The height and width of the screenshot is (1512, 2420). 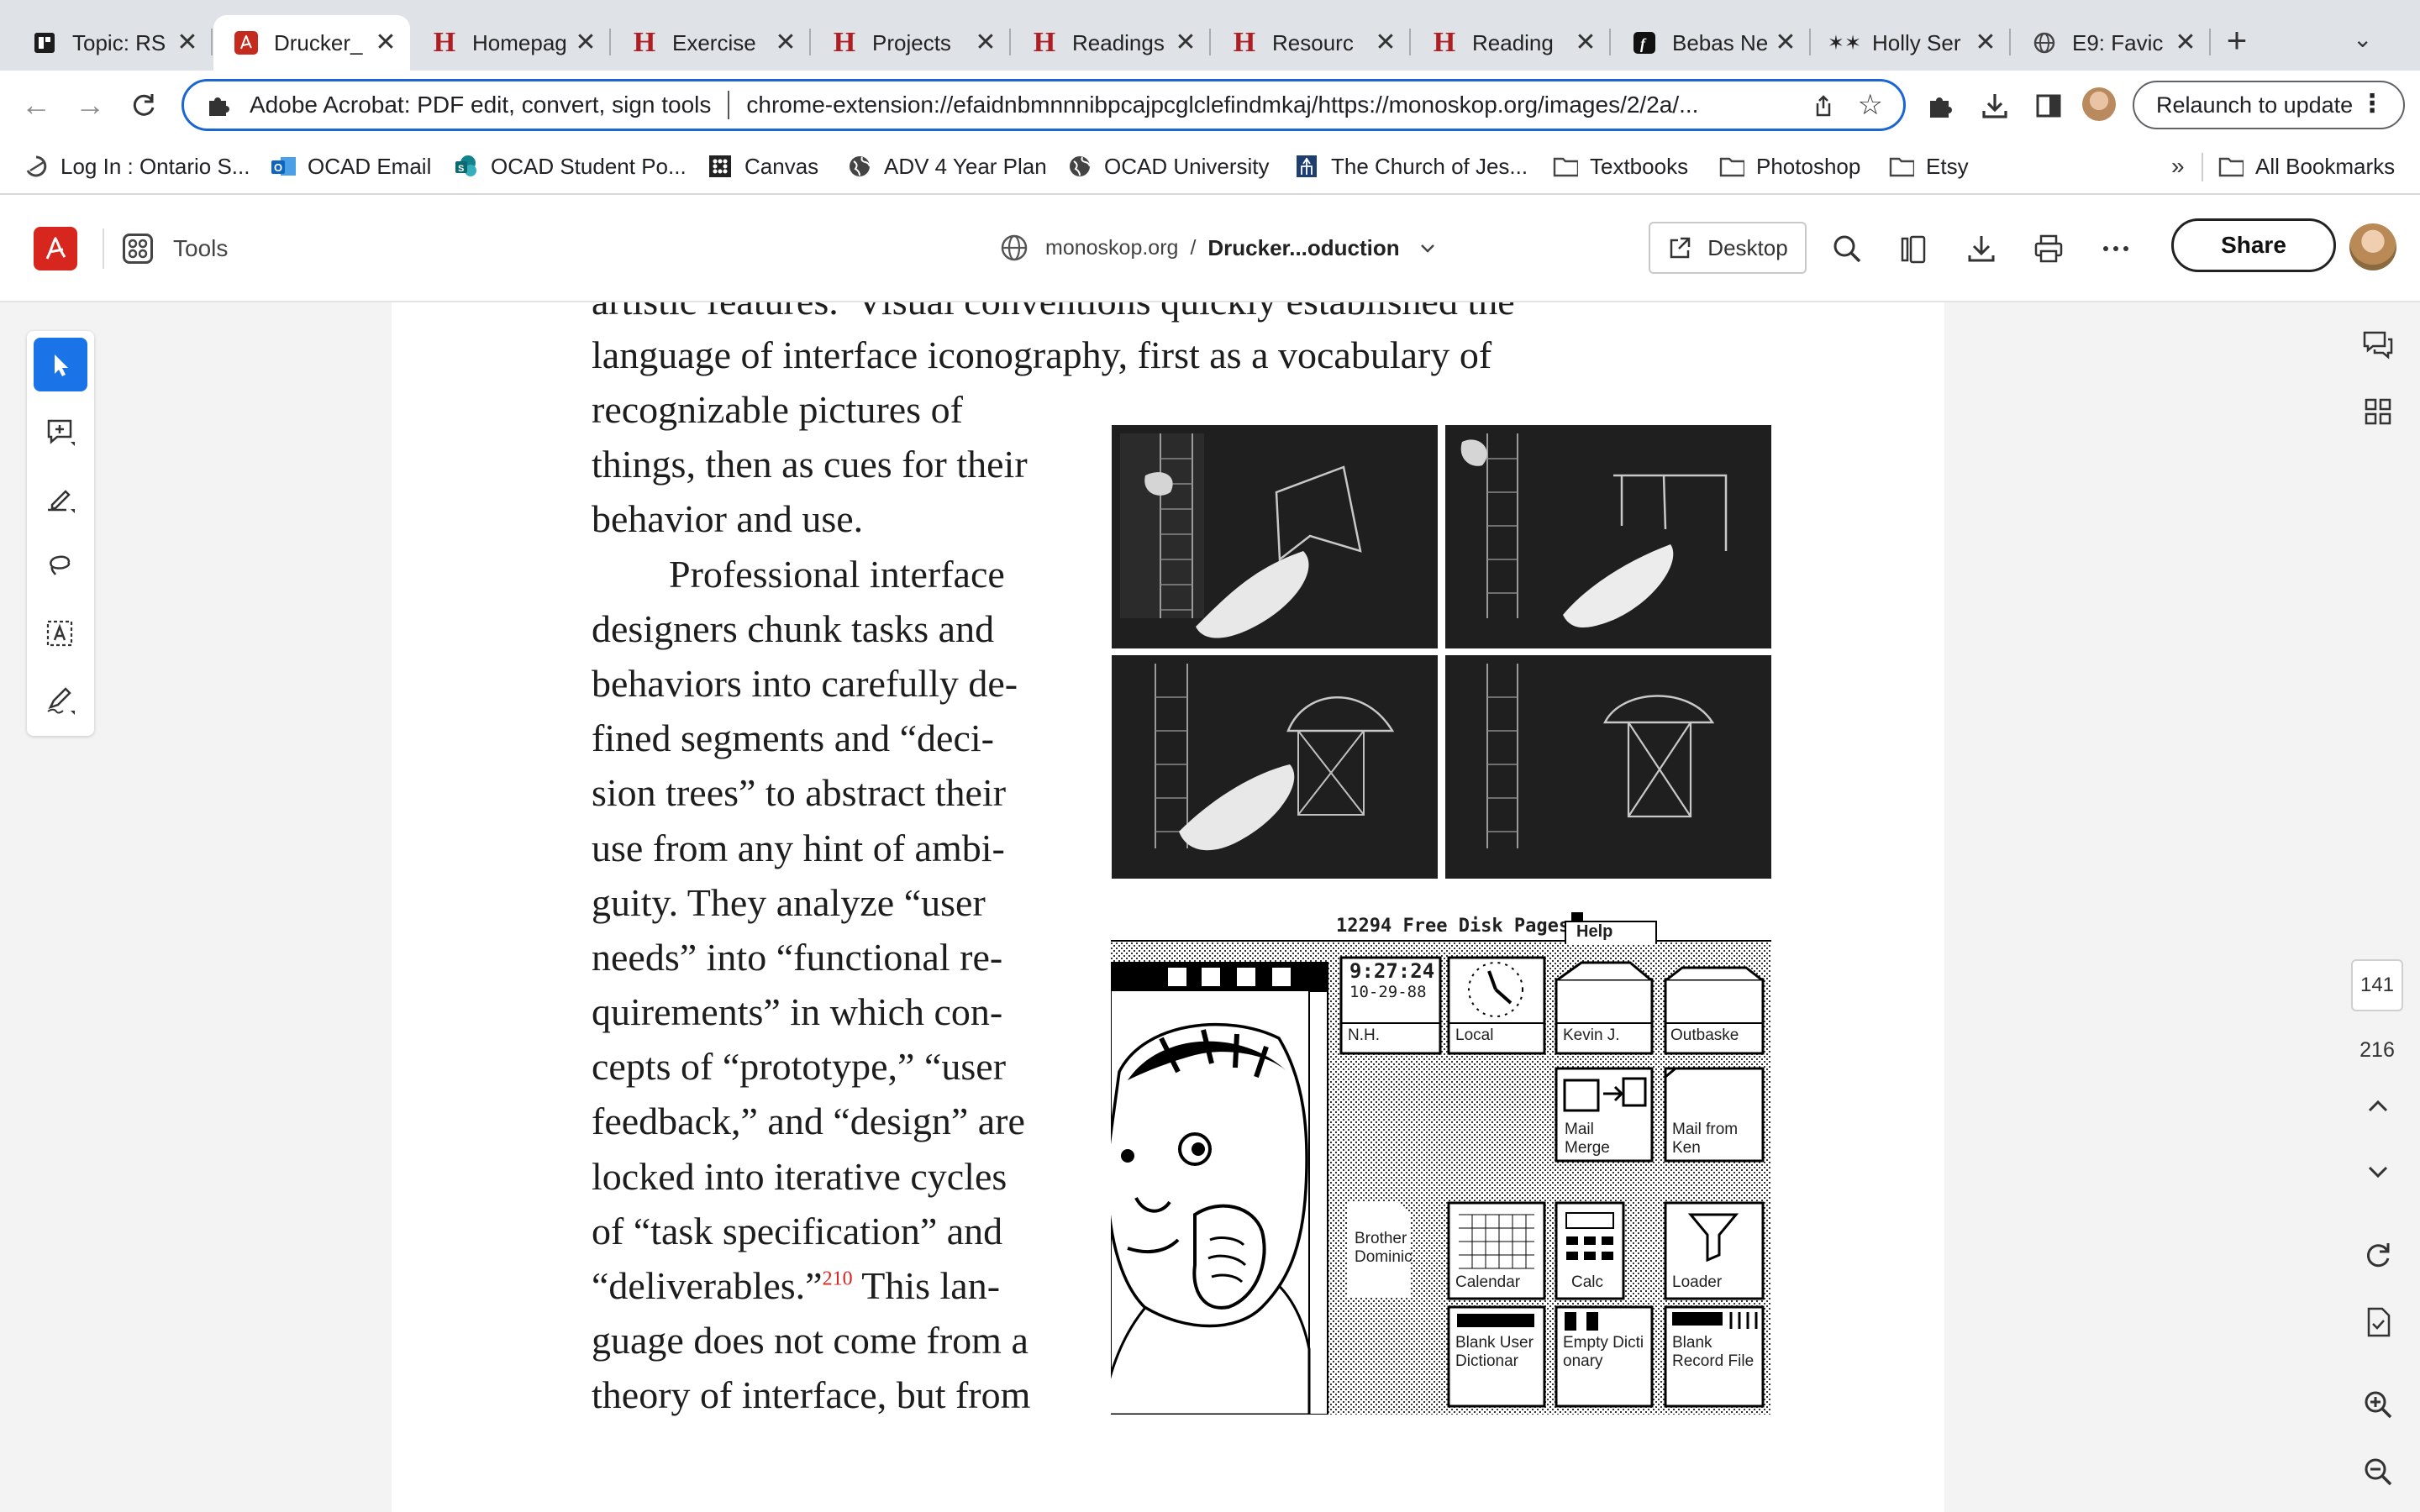 What do you see at coordinates (60, 364) in the screenshot?
I see `select-tool-button` at bounding box center [60, 364].